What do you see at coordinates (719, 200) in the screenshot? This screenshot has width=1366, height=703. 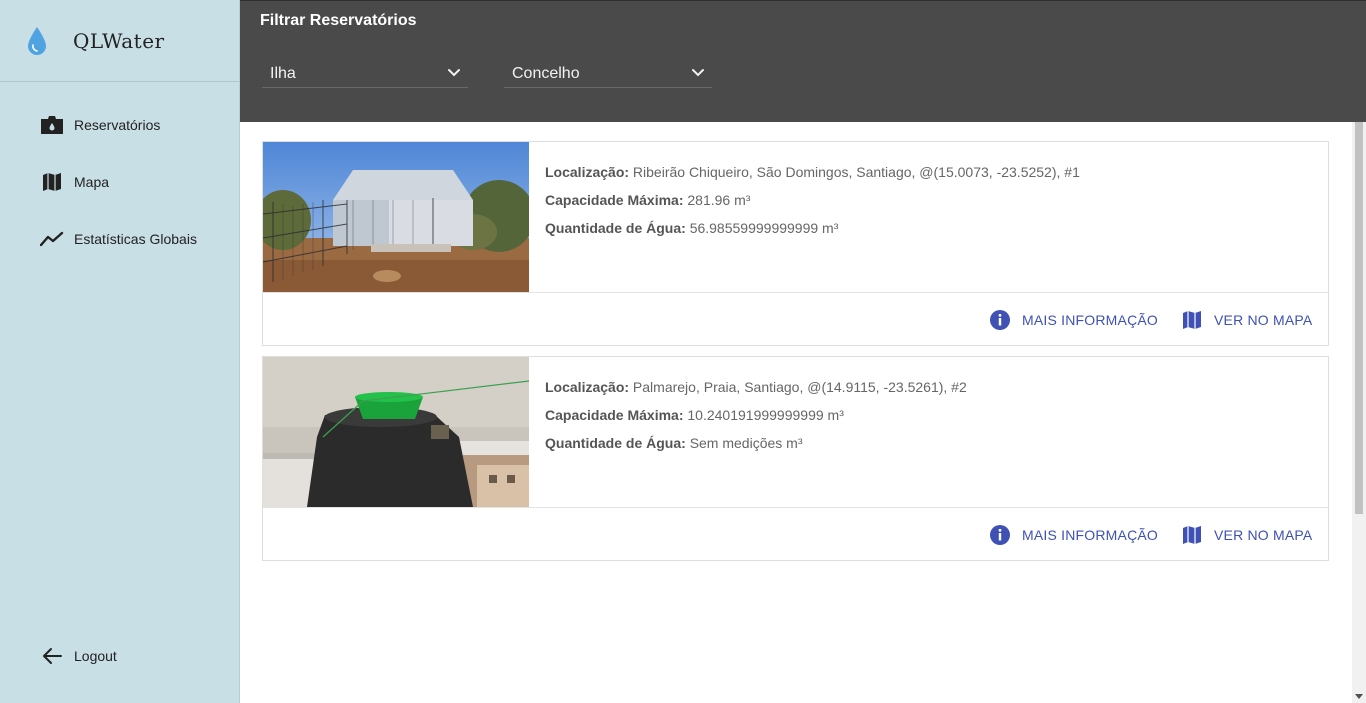 I see `capacity-value: 281.96 m³` at bounding box center [719, 200].